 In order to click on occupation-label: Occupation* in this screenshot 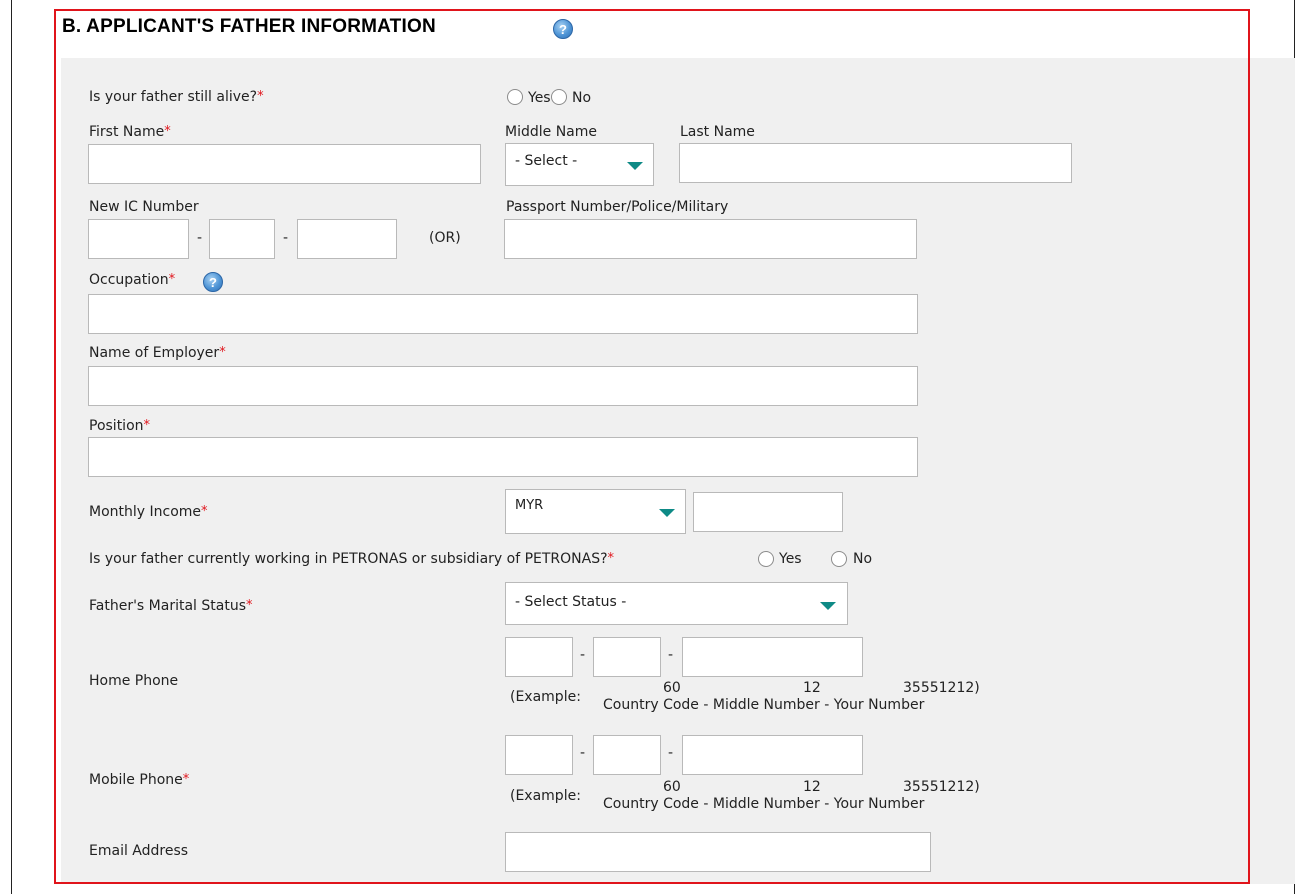, I will do `click(132, 280)`.